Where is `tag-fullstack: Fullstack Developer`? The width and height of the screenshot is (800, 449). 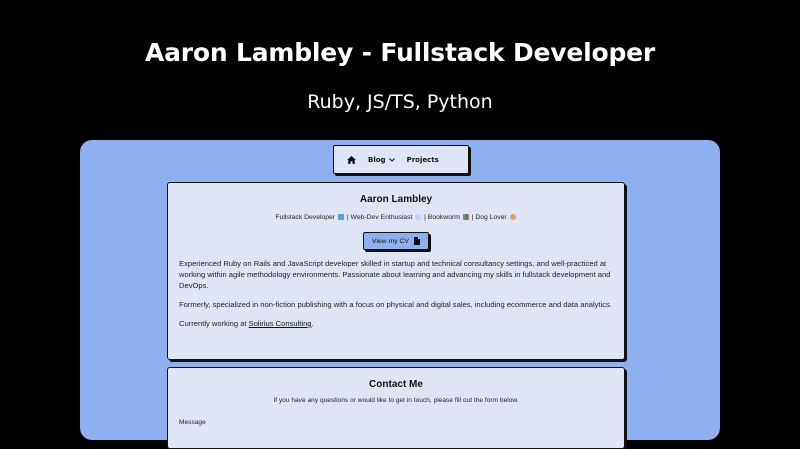 tag-fullstack: Fullstack Developer is located at coordinates (305, 217).